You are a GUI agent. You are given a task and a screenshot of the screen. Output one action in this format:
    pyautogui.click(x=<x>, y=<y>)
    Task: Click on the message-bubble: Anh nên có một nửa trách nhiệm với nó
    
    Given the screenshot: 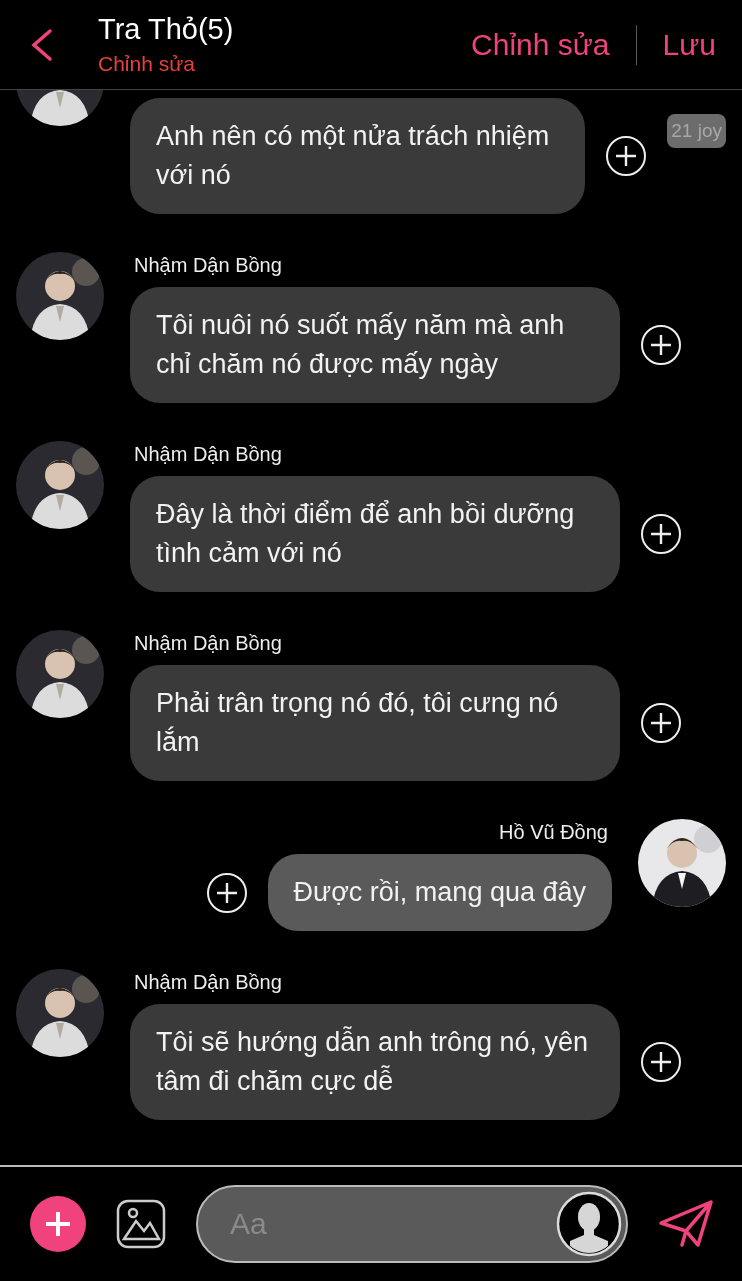 What is the action you would take?
    pyautogui.click(x=358, y=156)
    